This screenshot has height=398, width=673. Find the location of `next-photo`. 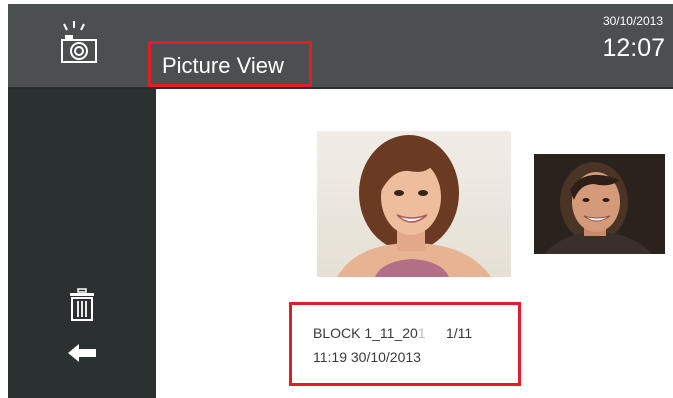

next-photo is located at coordinates (599, 204).